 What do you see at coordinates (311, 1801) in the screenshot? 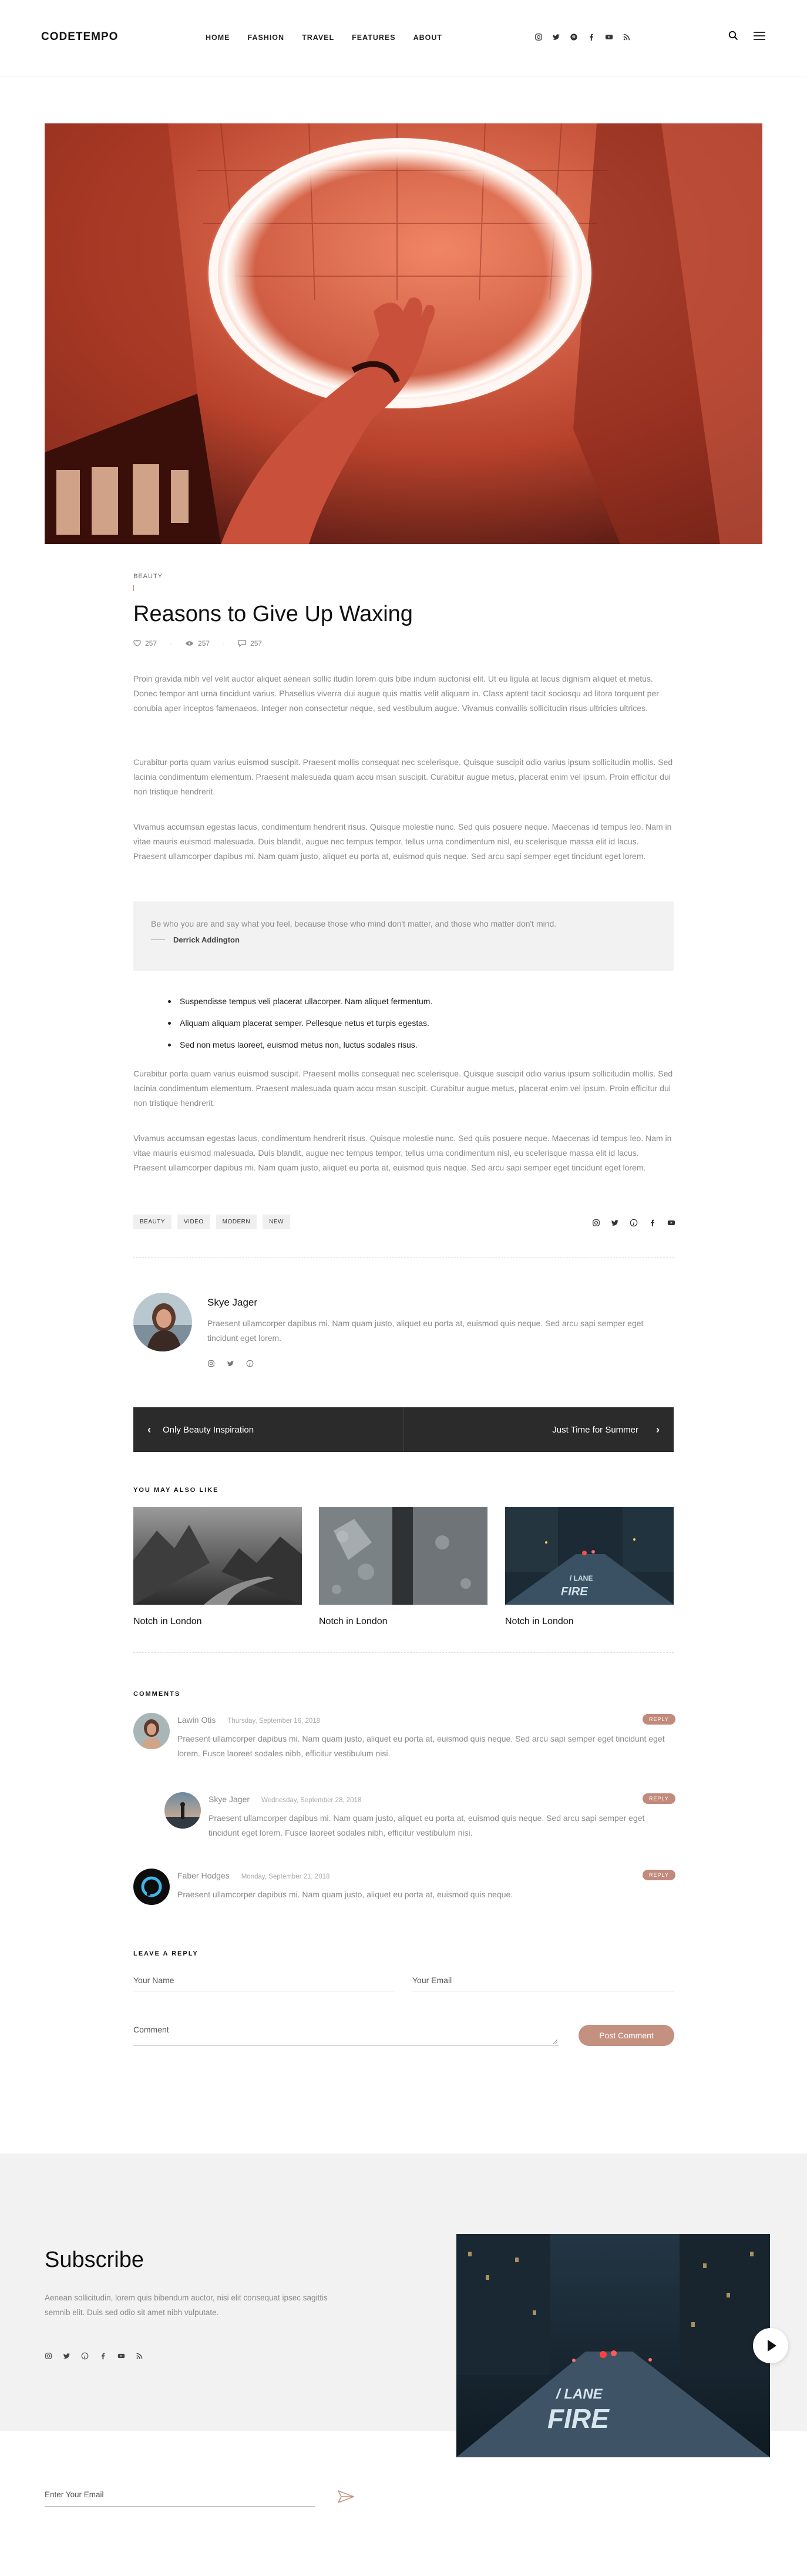
I see `comment-date: Wednesday, September 28, 2018` at bounding box center [311, 1801].